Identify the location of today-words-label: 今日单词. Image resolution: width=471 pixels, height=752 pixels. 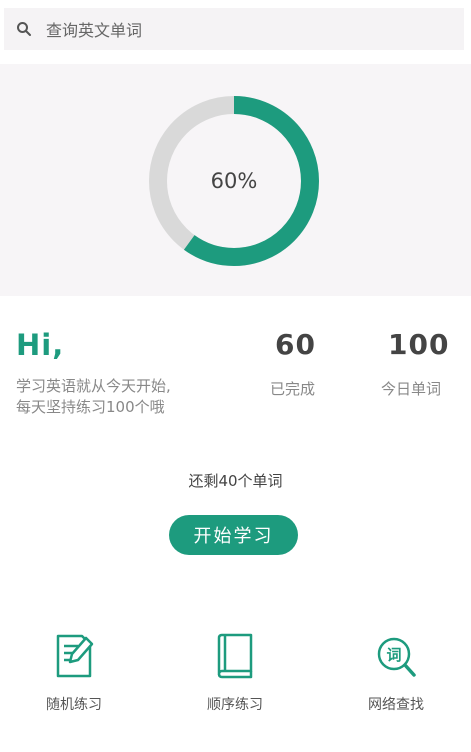
(411, 389).